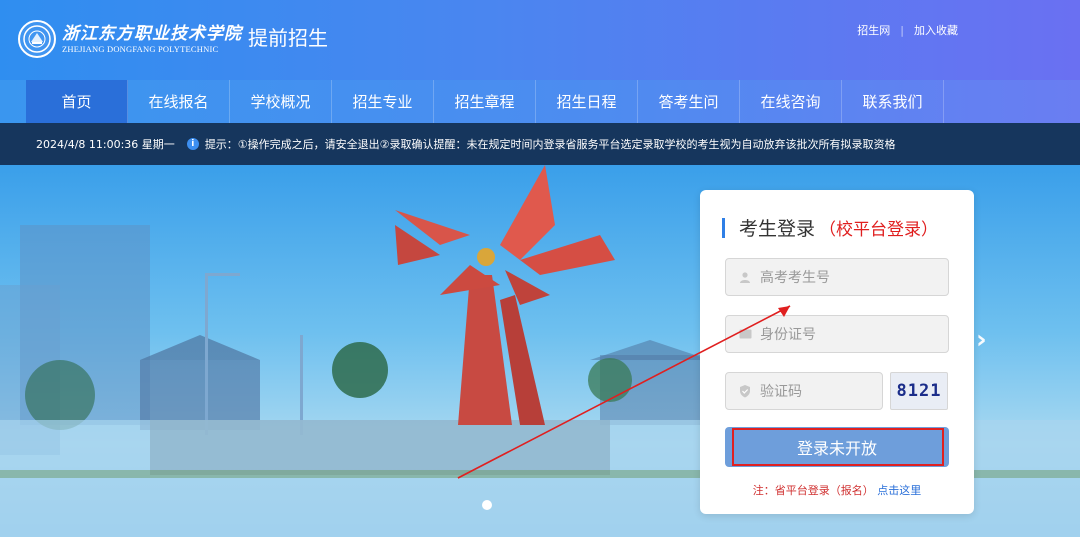  I want to click on school-emblem-icon, so click(37, 39).